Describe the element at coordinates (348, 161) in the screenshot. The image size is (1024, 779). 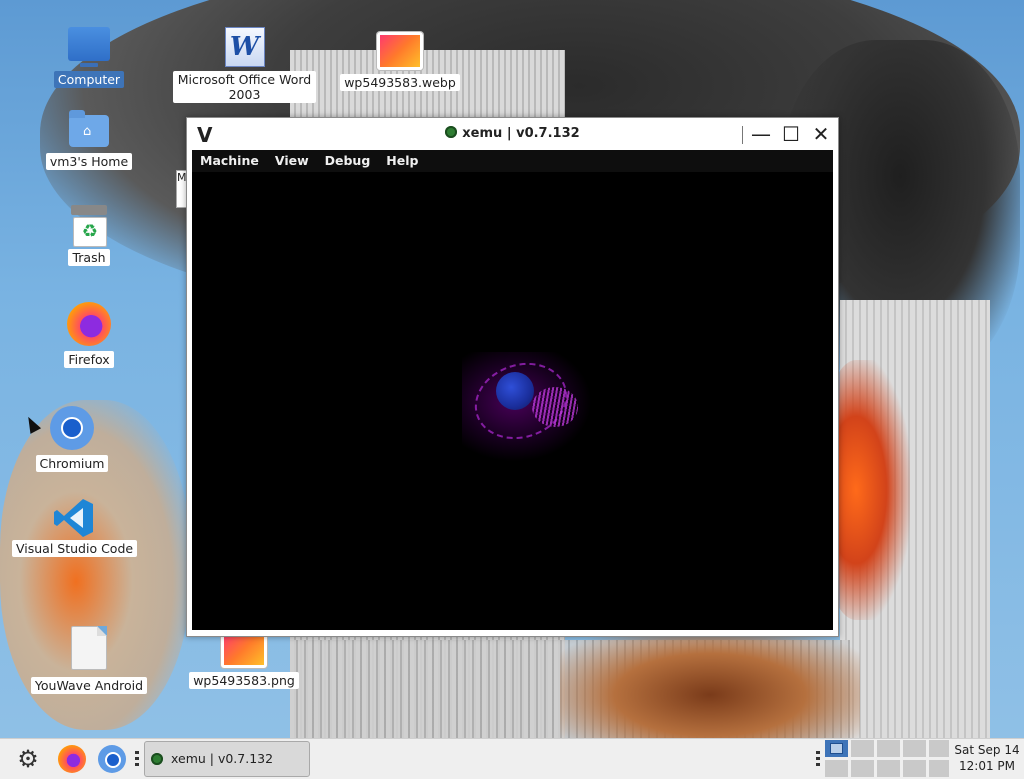
I see `menu-debug: Debug` at that location.